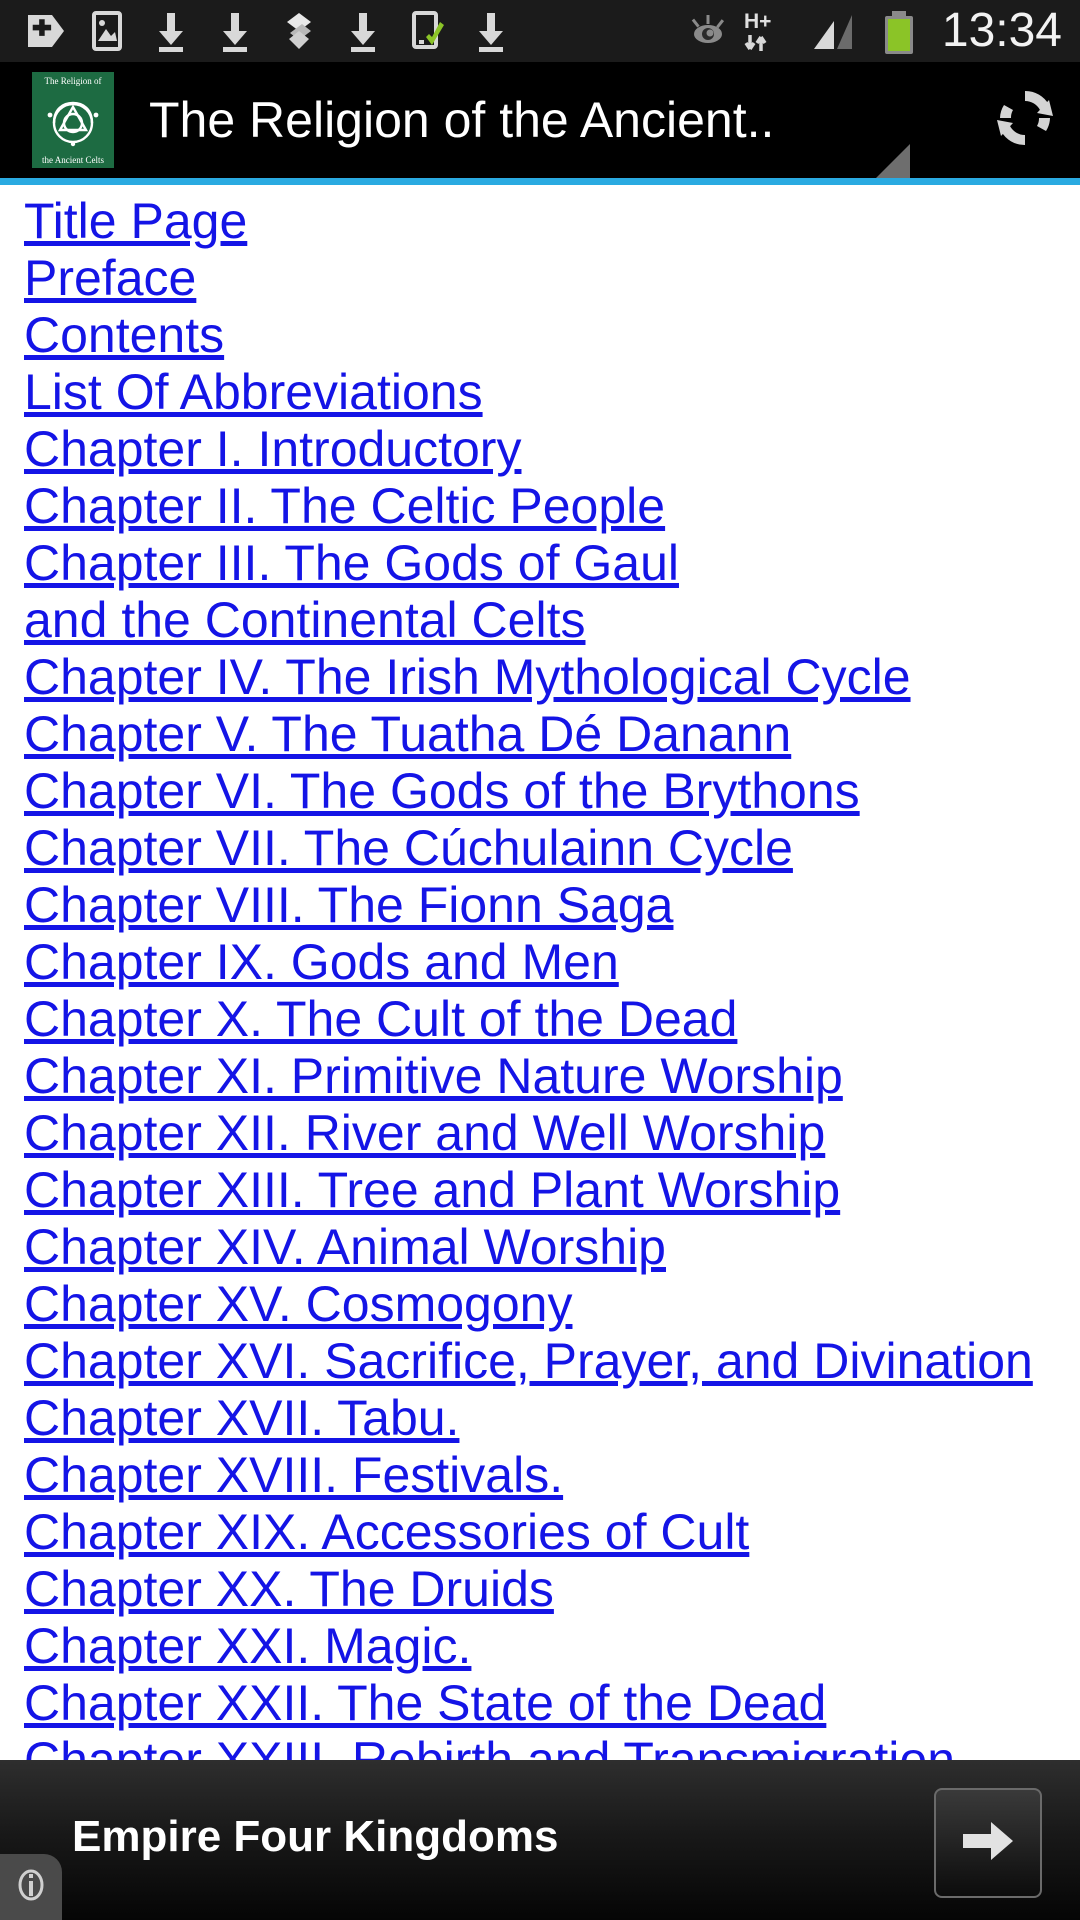  I want to click on list-item: Chapter VIII. The Fionn Saga, so click(552, 905).